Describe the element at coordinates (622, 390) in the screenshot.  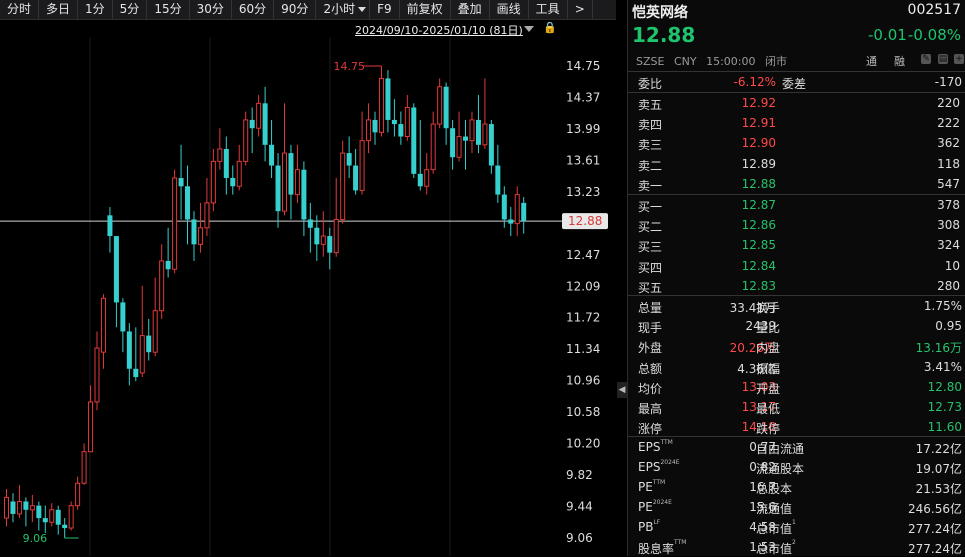
I see `collapse-panel-button: ◀` at that location.